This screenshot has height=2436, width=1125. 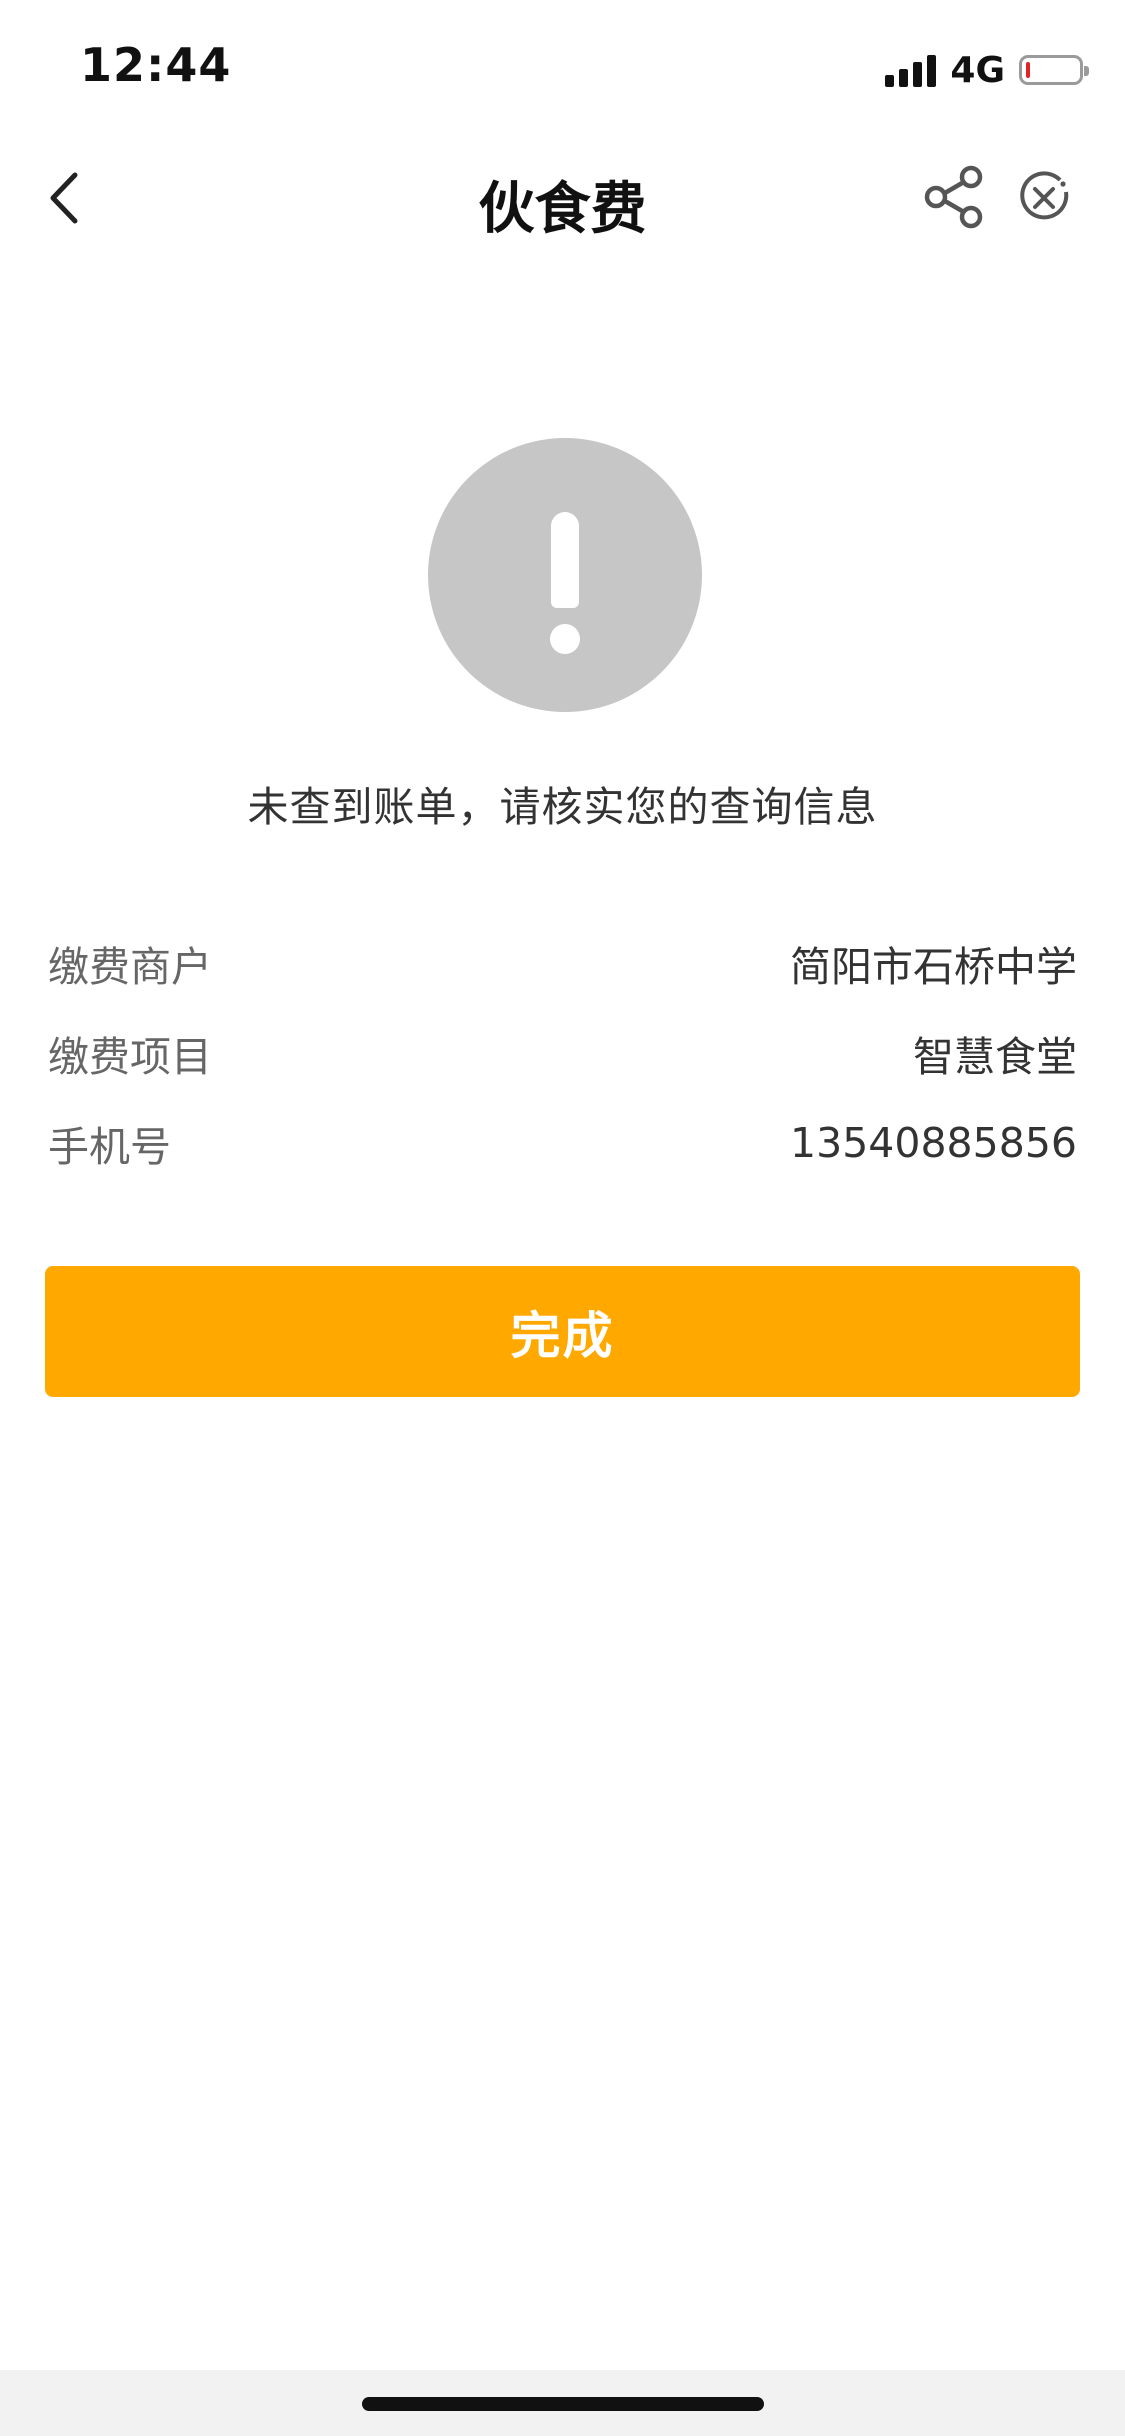 I want to click on info-row-phone: 手机号 13540885856, so click(x=562, y=1143).